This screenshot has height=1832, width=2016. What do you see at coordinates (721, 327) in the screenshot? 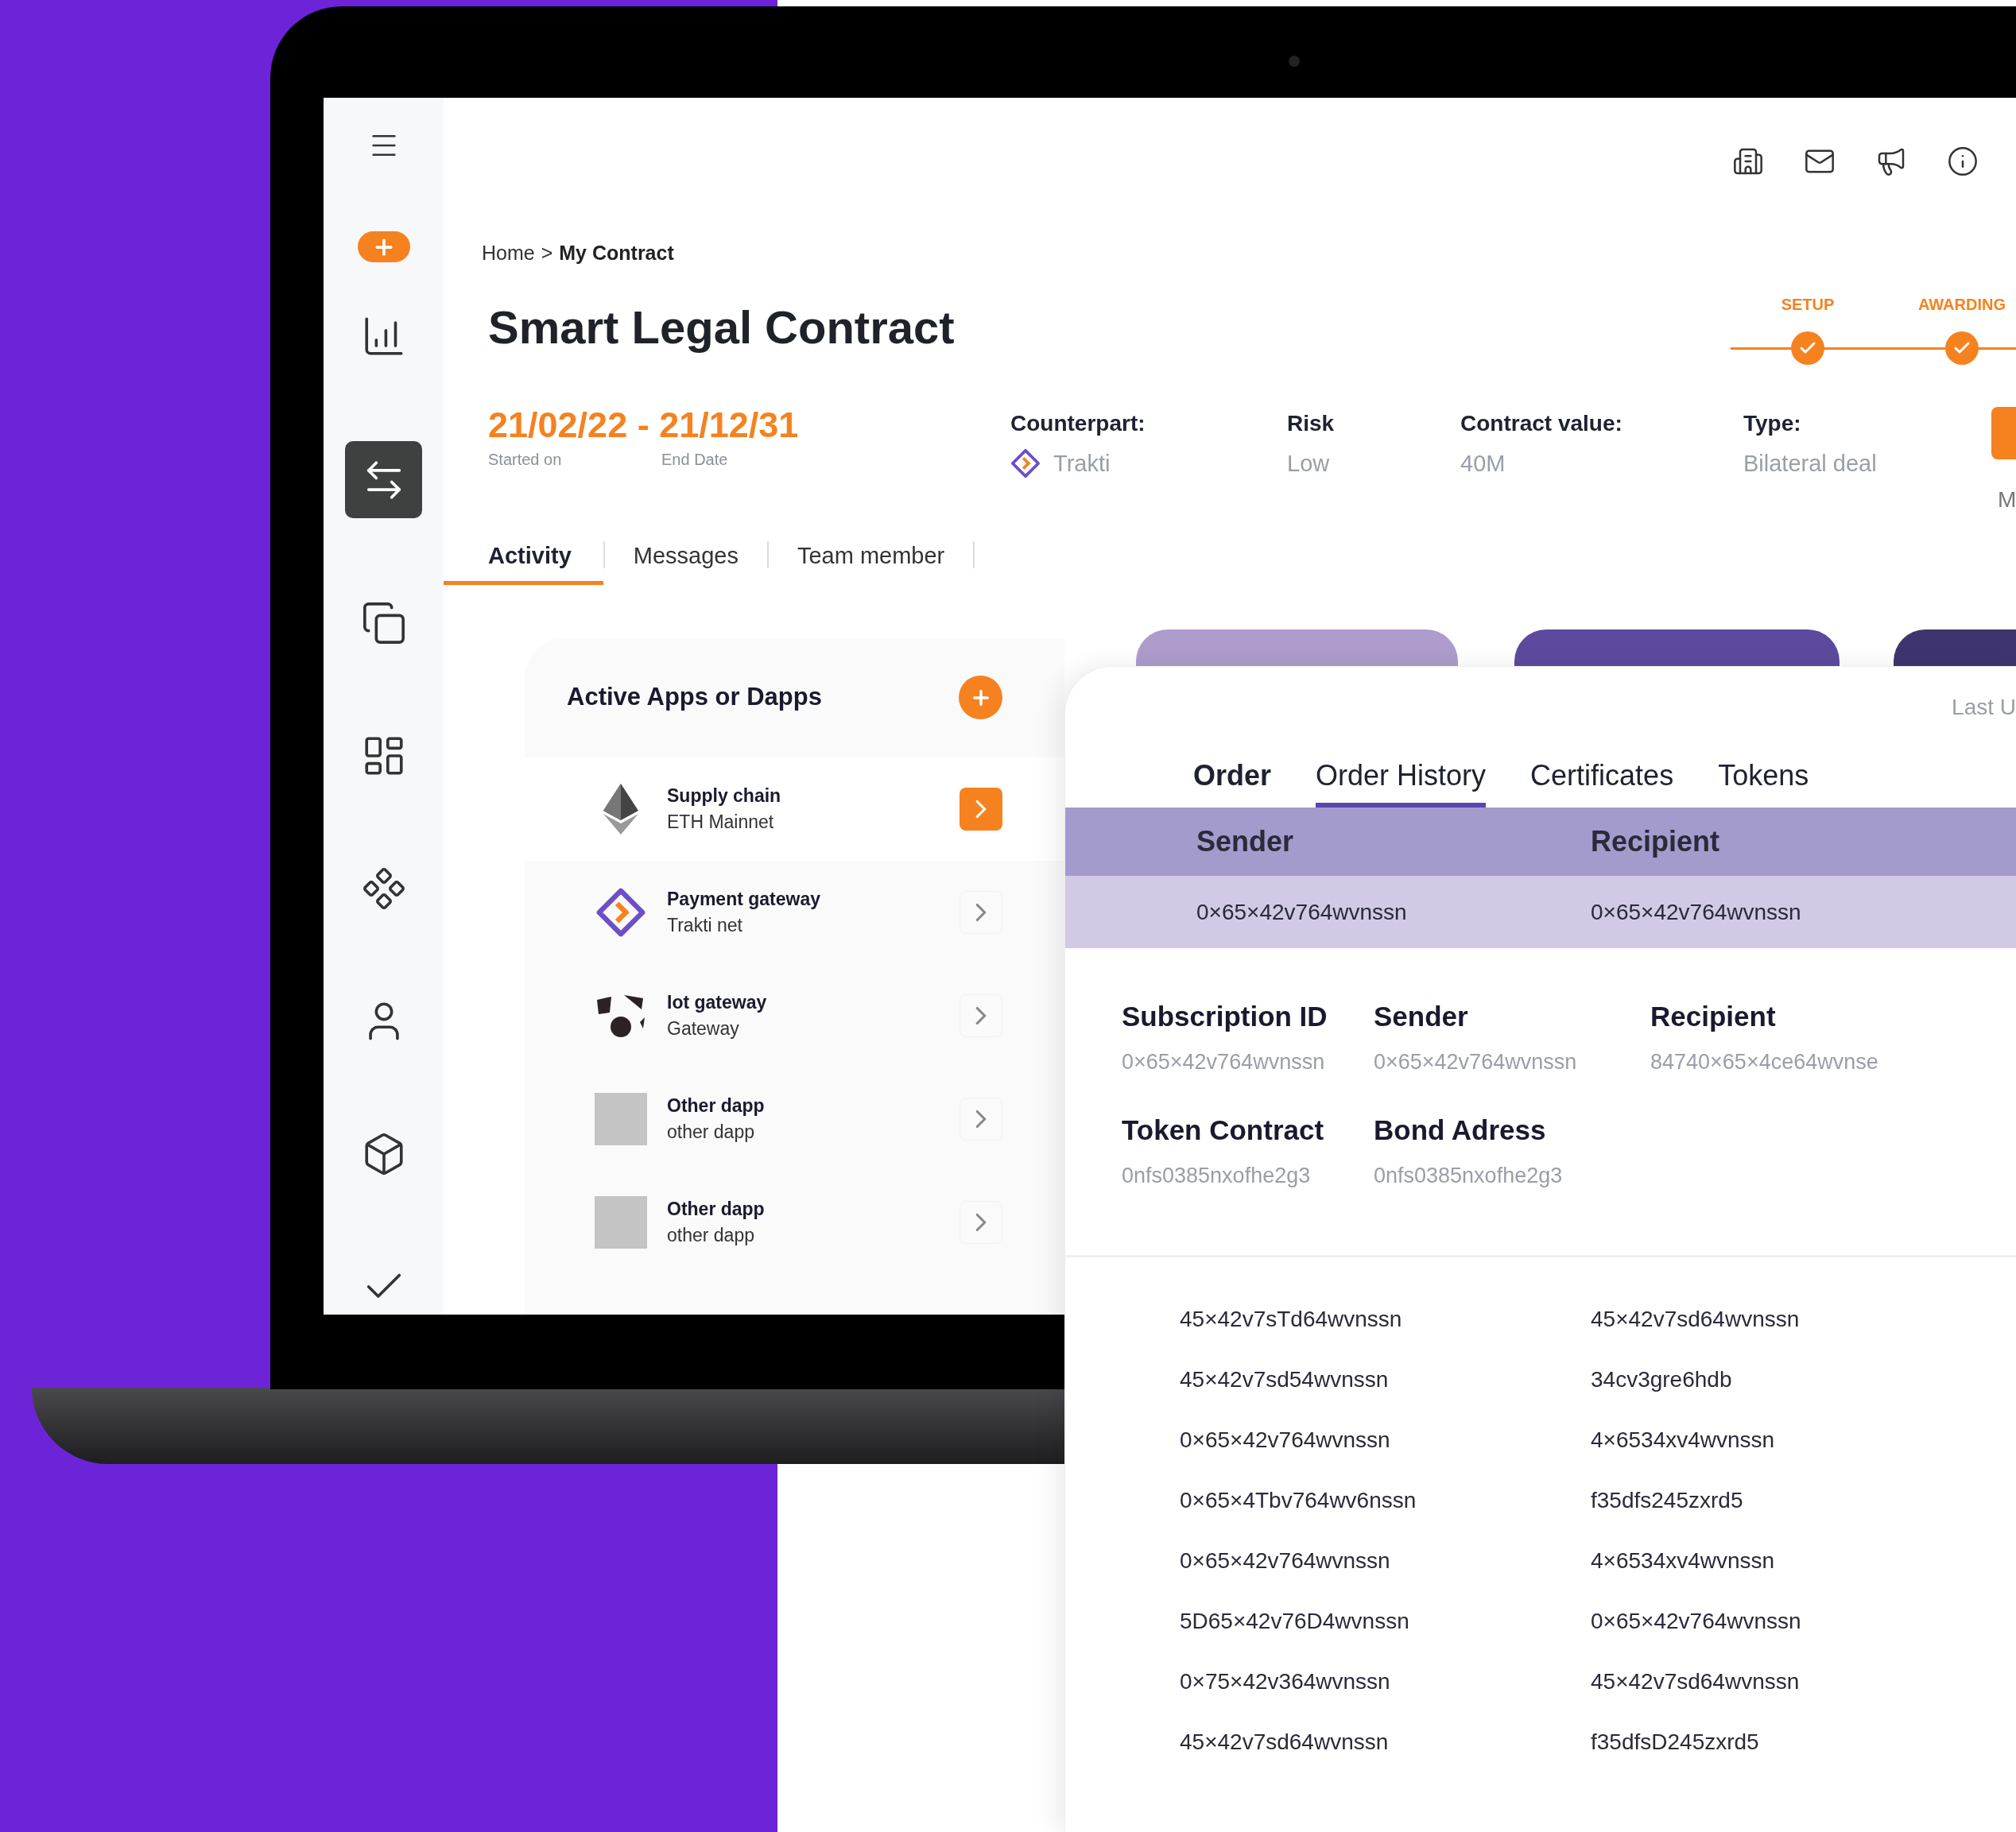
I see `page-title: Smart Legal Contract` at bounding box center [721, 327].